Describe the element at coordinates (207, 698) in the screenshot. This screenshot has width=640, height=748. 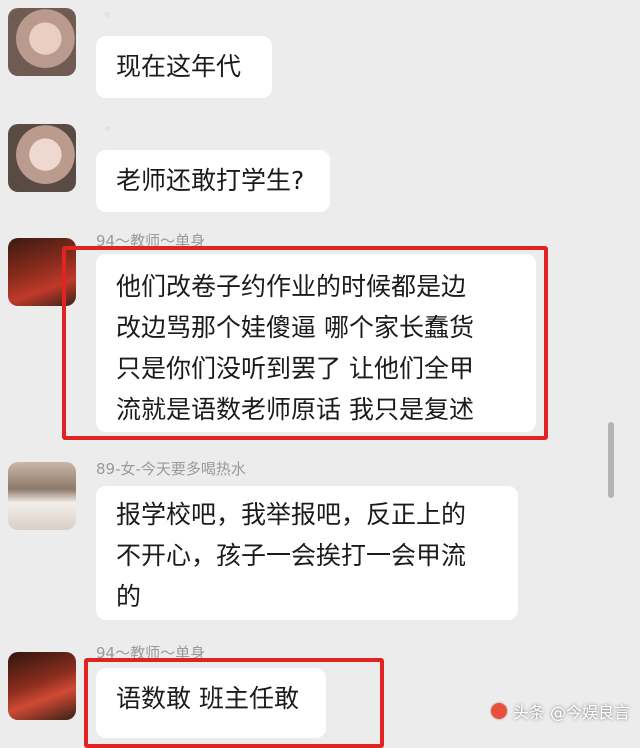
I see `message-text: 语数敢 班主任敢` at that location.